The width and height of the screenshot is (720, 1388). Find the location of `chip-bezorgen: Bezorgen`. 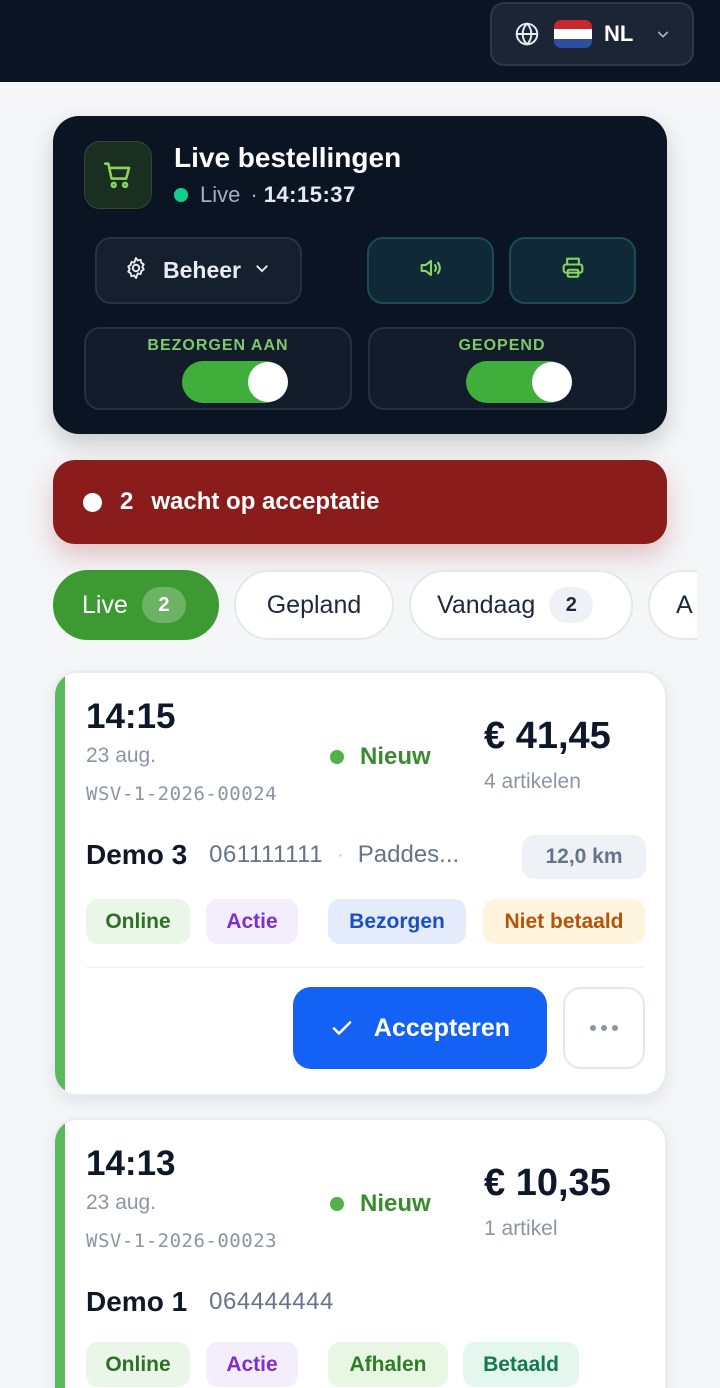

chip-bezorgen: Bezorgen is located at coordinates (397, 921).